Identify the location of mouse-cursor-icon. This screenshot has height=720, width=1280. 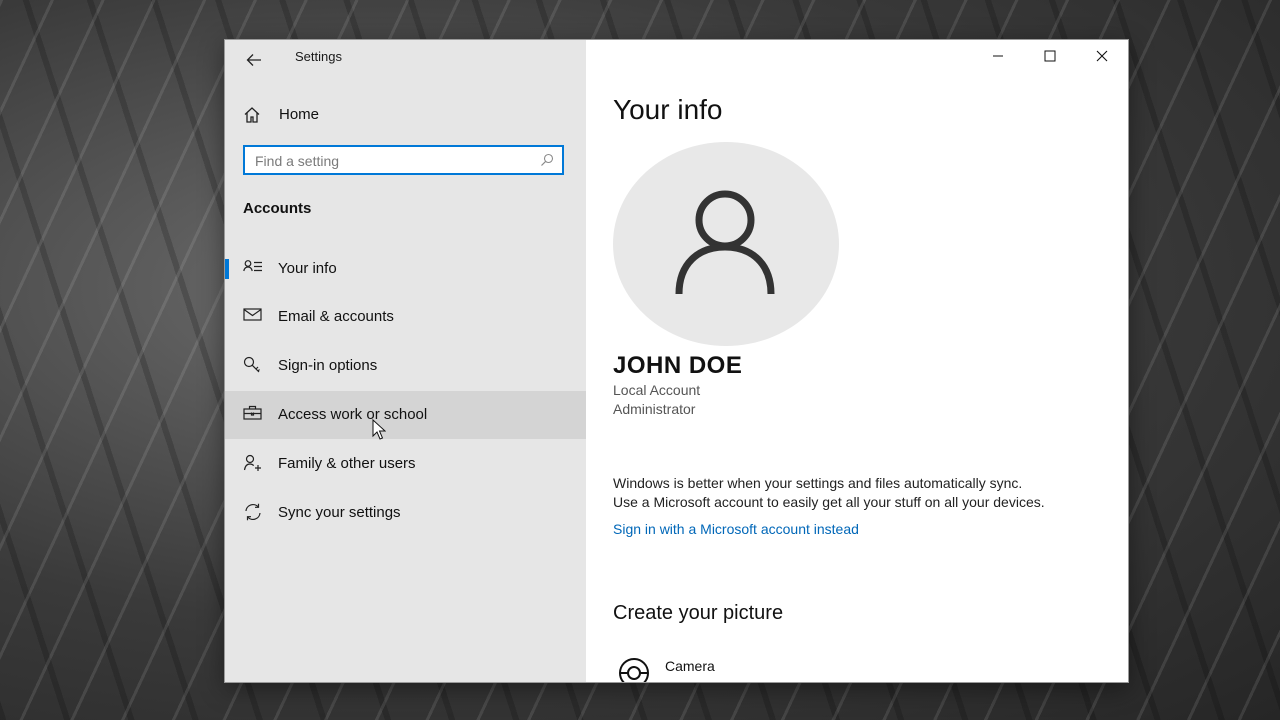
(379, 429).